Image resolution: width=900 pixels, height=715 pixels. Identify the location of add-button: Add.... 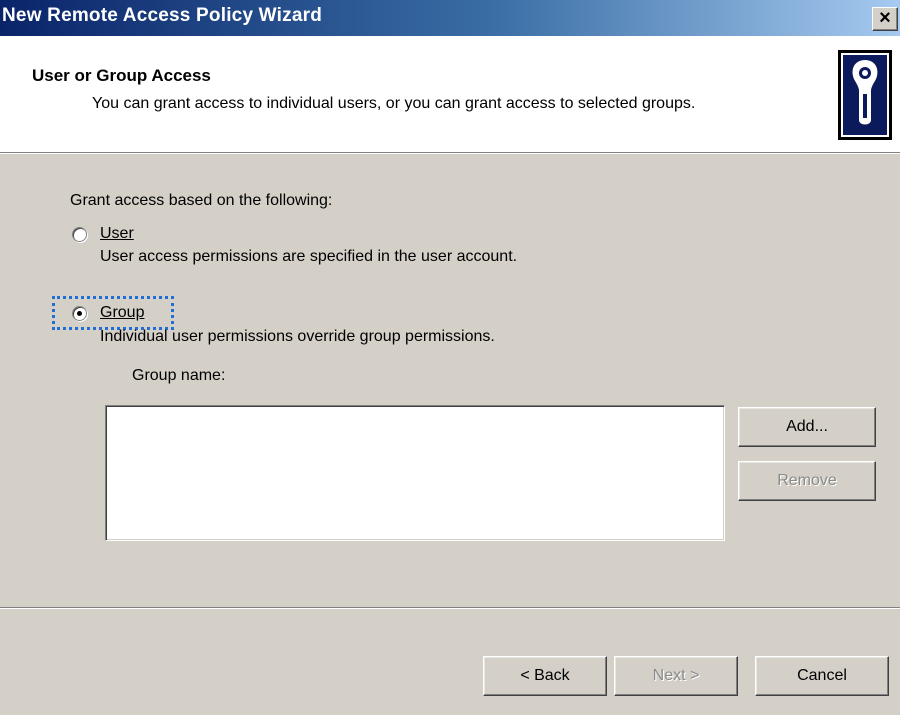
(807, 427).